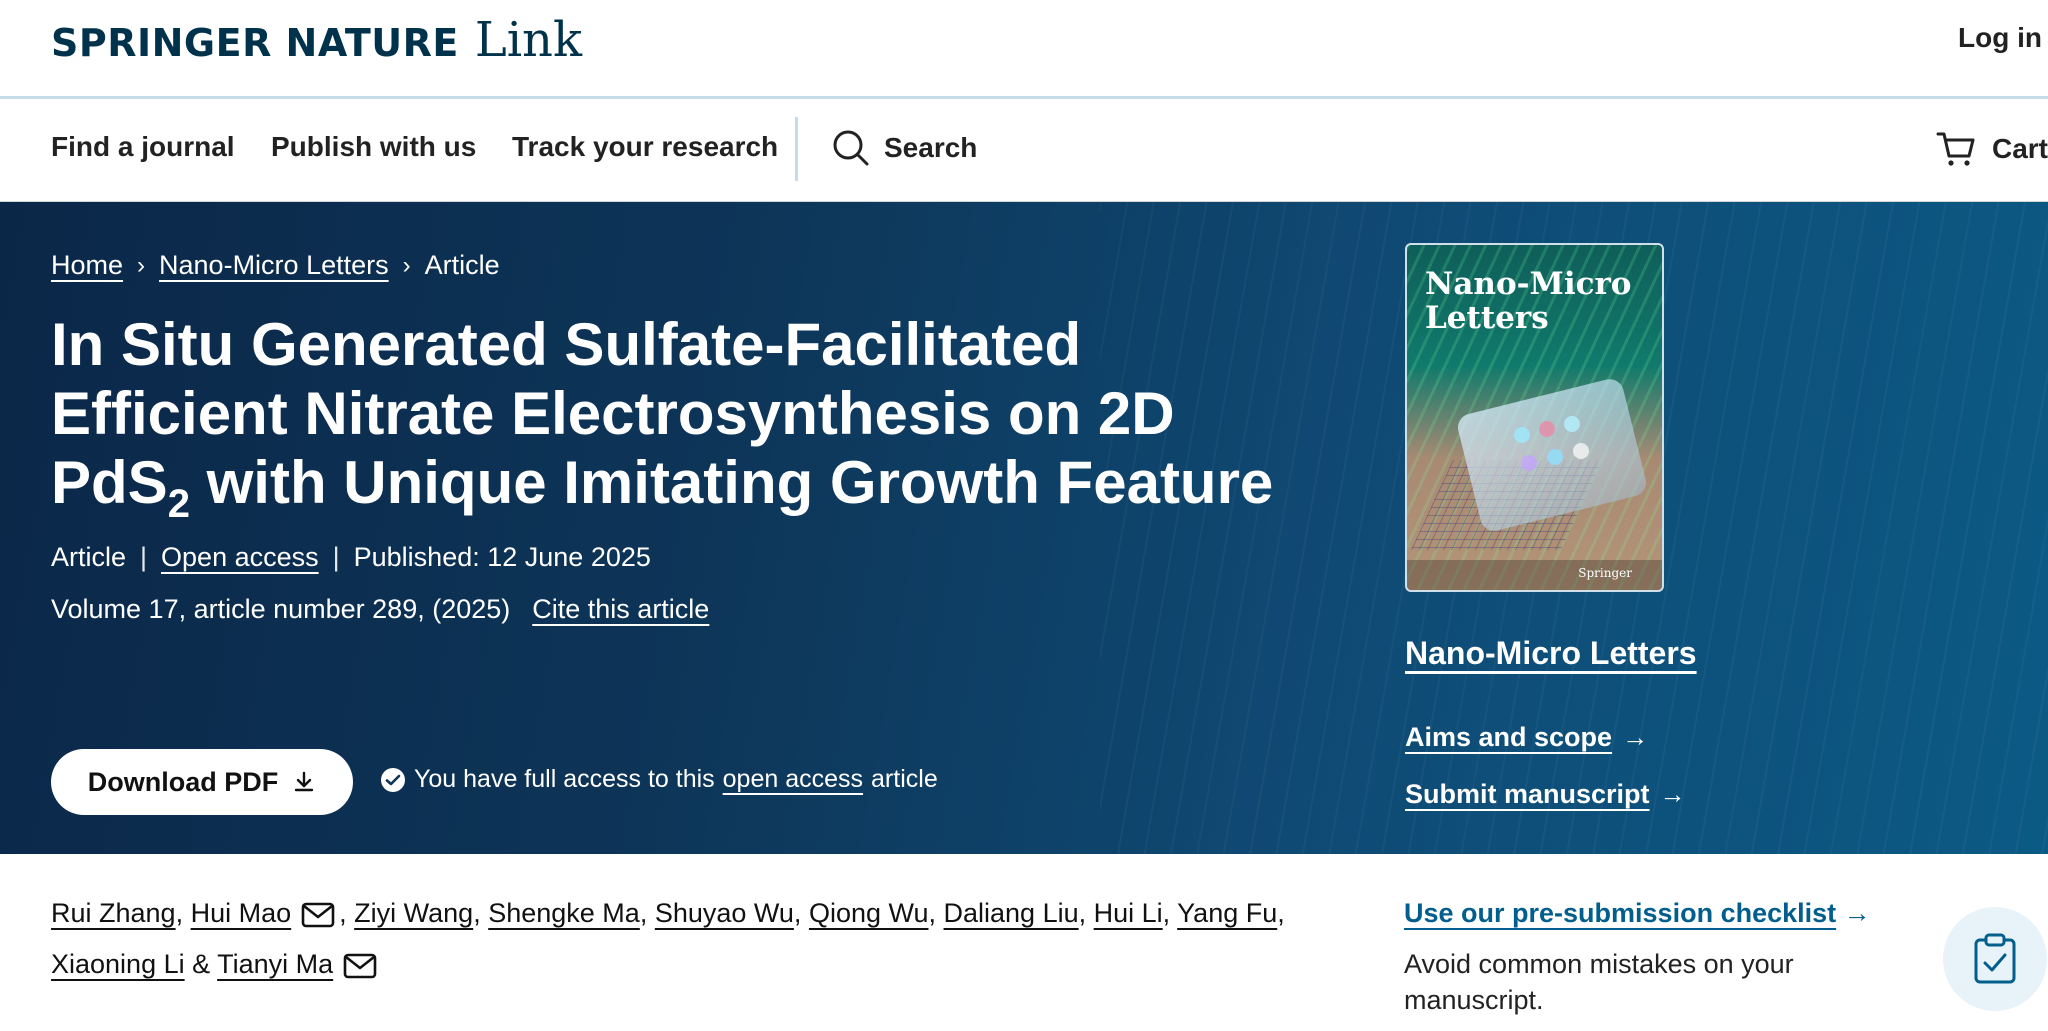 Image resolution: width=2048 pixels, height=1031 pixels. What do you see at coordinates (255, 43) in the screenshot?
I see `brand-main: SPRINGER NATURE` at bounding box center [255, 43].